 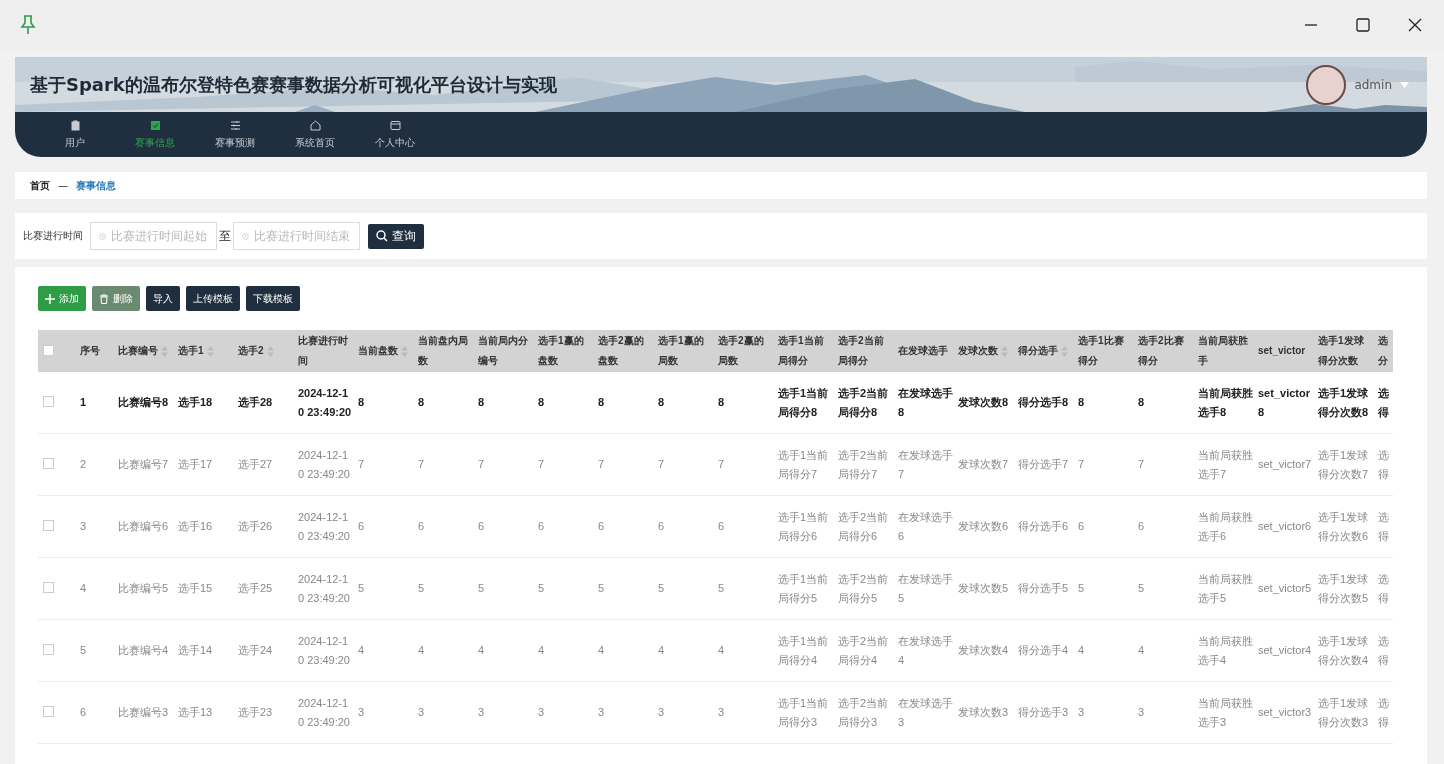 What do you see at coordinates (984, 650) in the screenshot?
I see `table-cell-text: 发球次数4` at bounding box center [984, 650].